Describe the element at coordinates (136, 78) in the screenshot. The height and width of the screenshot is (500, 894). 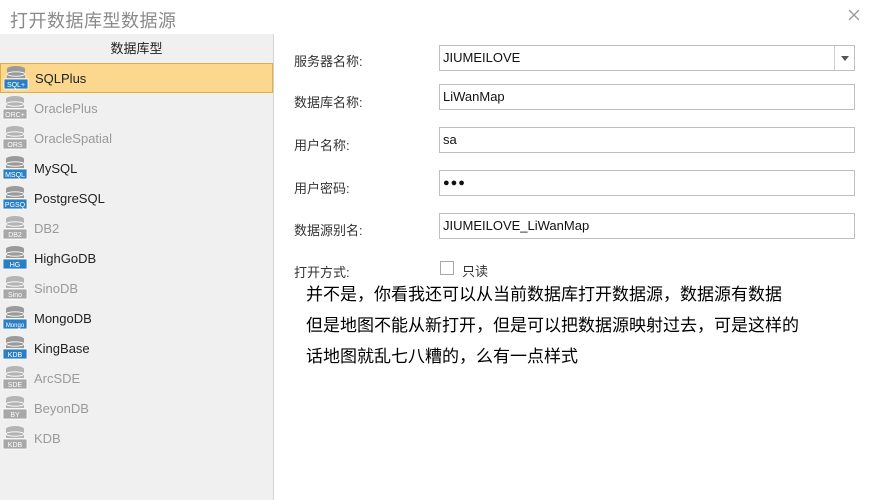
I see `ds-item-sqlplus: SQL+ SQLPlus` at that location.